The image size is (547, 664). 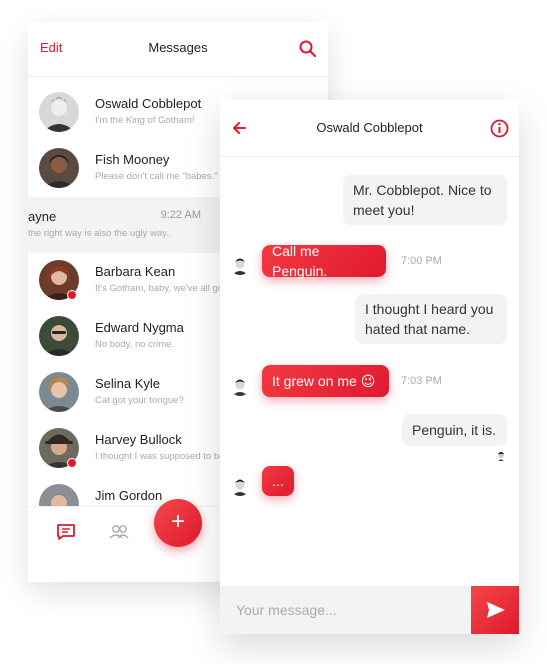 What do you see at coordinates (128, 383) in the screenshot?
I see `conversation-name: Selina Kyle` at bounding box center [128, 383].